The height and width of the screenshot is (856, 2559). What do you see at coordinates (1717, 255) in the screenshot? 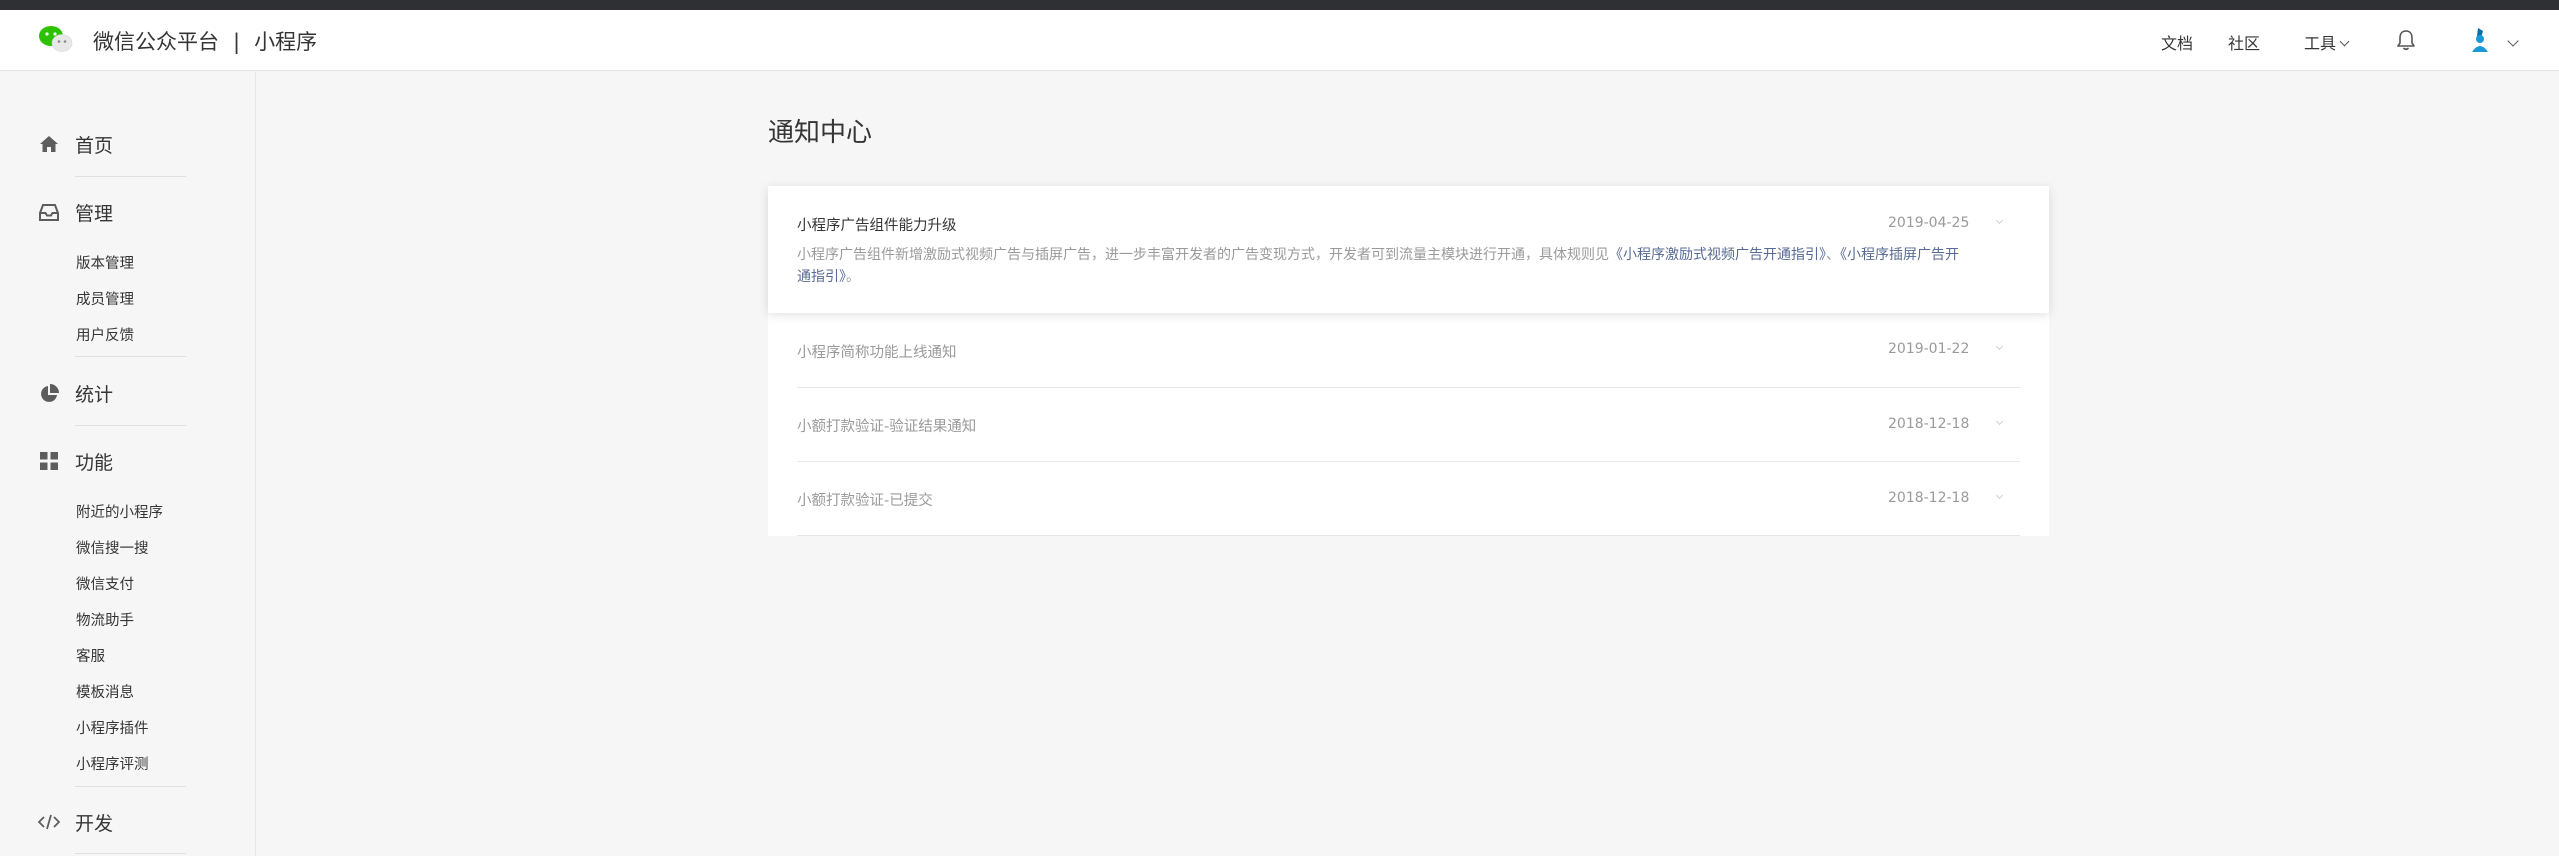
I see `incentive-video-ad-guide-link: 《小程序激励式视频广告开通指引》` at bounding box center [1717, 255].